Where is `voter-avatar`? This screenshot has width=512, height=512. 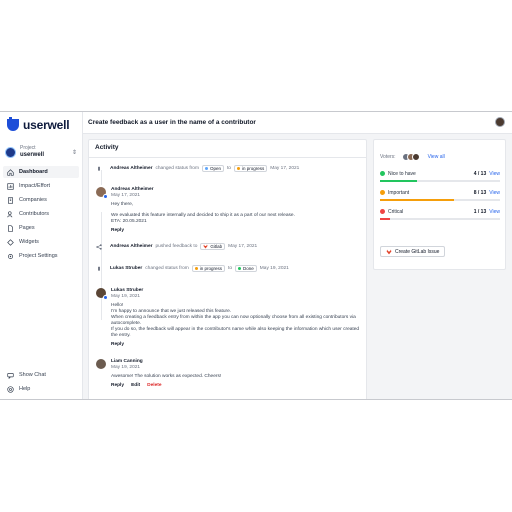 voter-avatar is located at coordinates (415, 157).